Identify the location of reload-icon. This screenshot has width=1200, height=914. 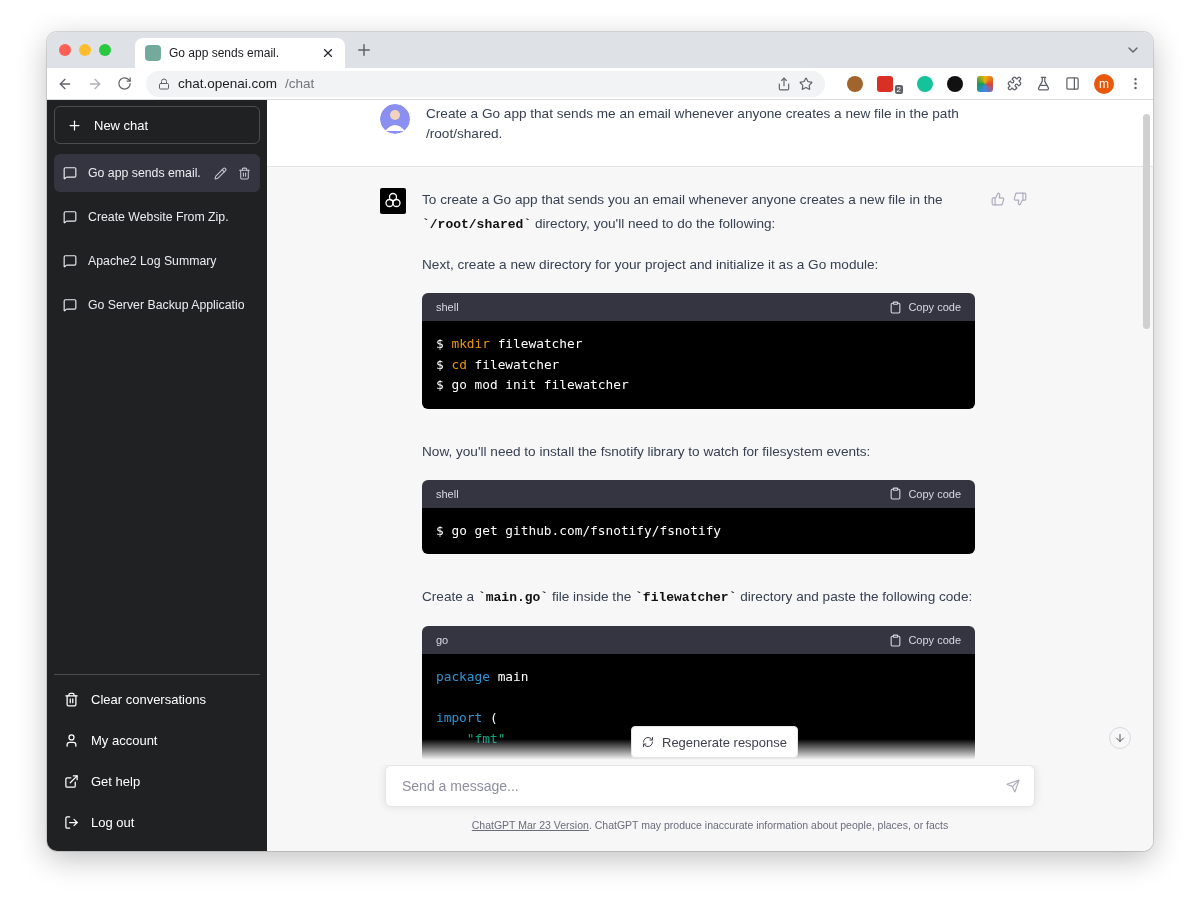
(124, 83).